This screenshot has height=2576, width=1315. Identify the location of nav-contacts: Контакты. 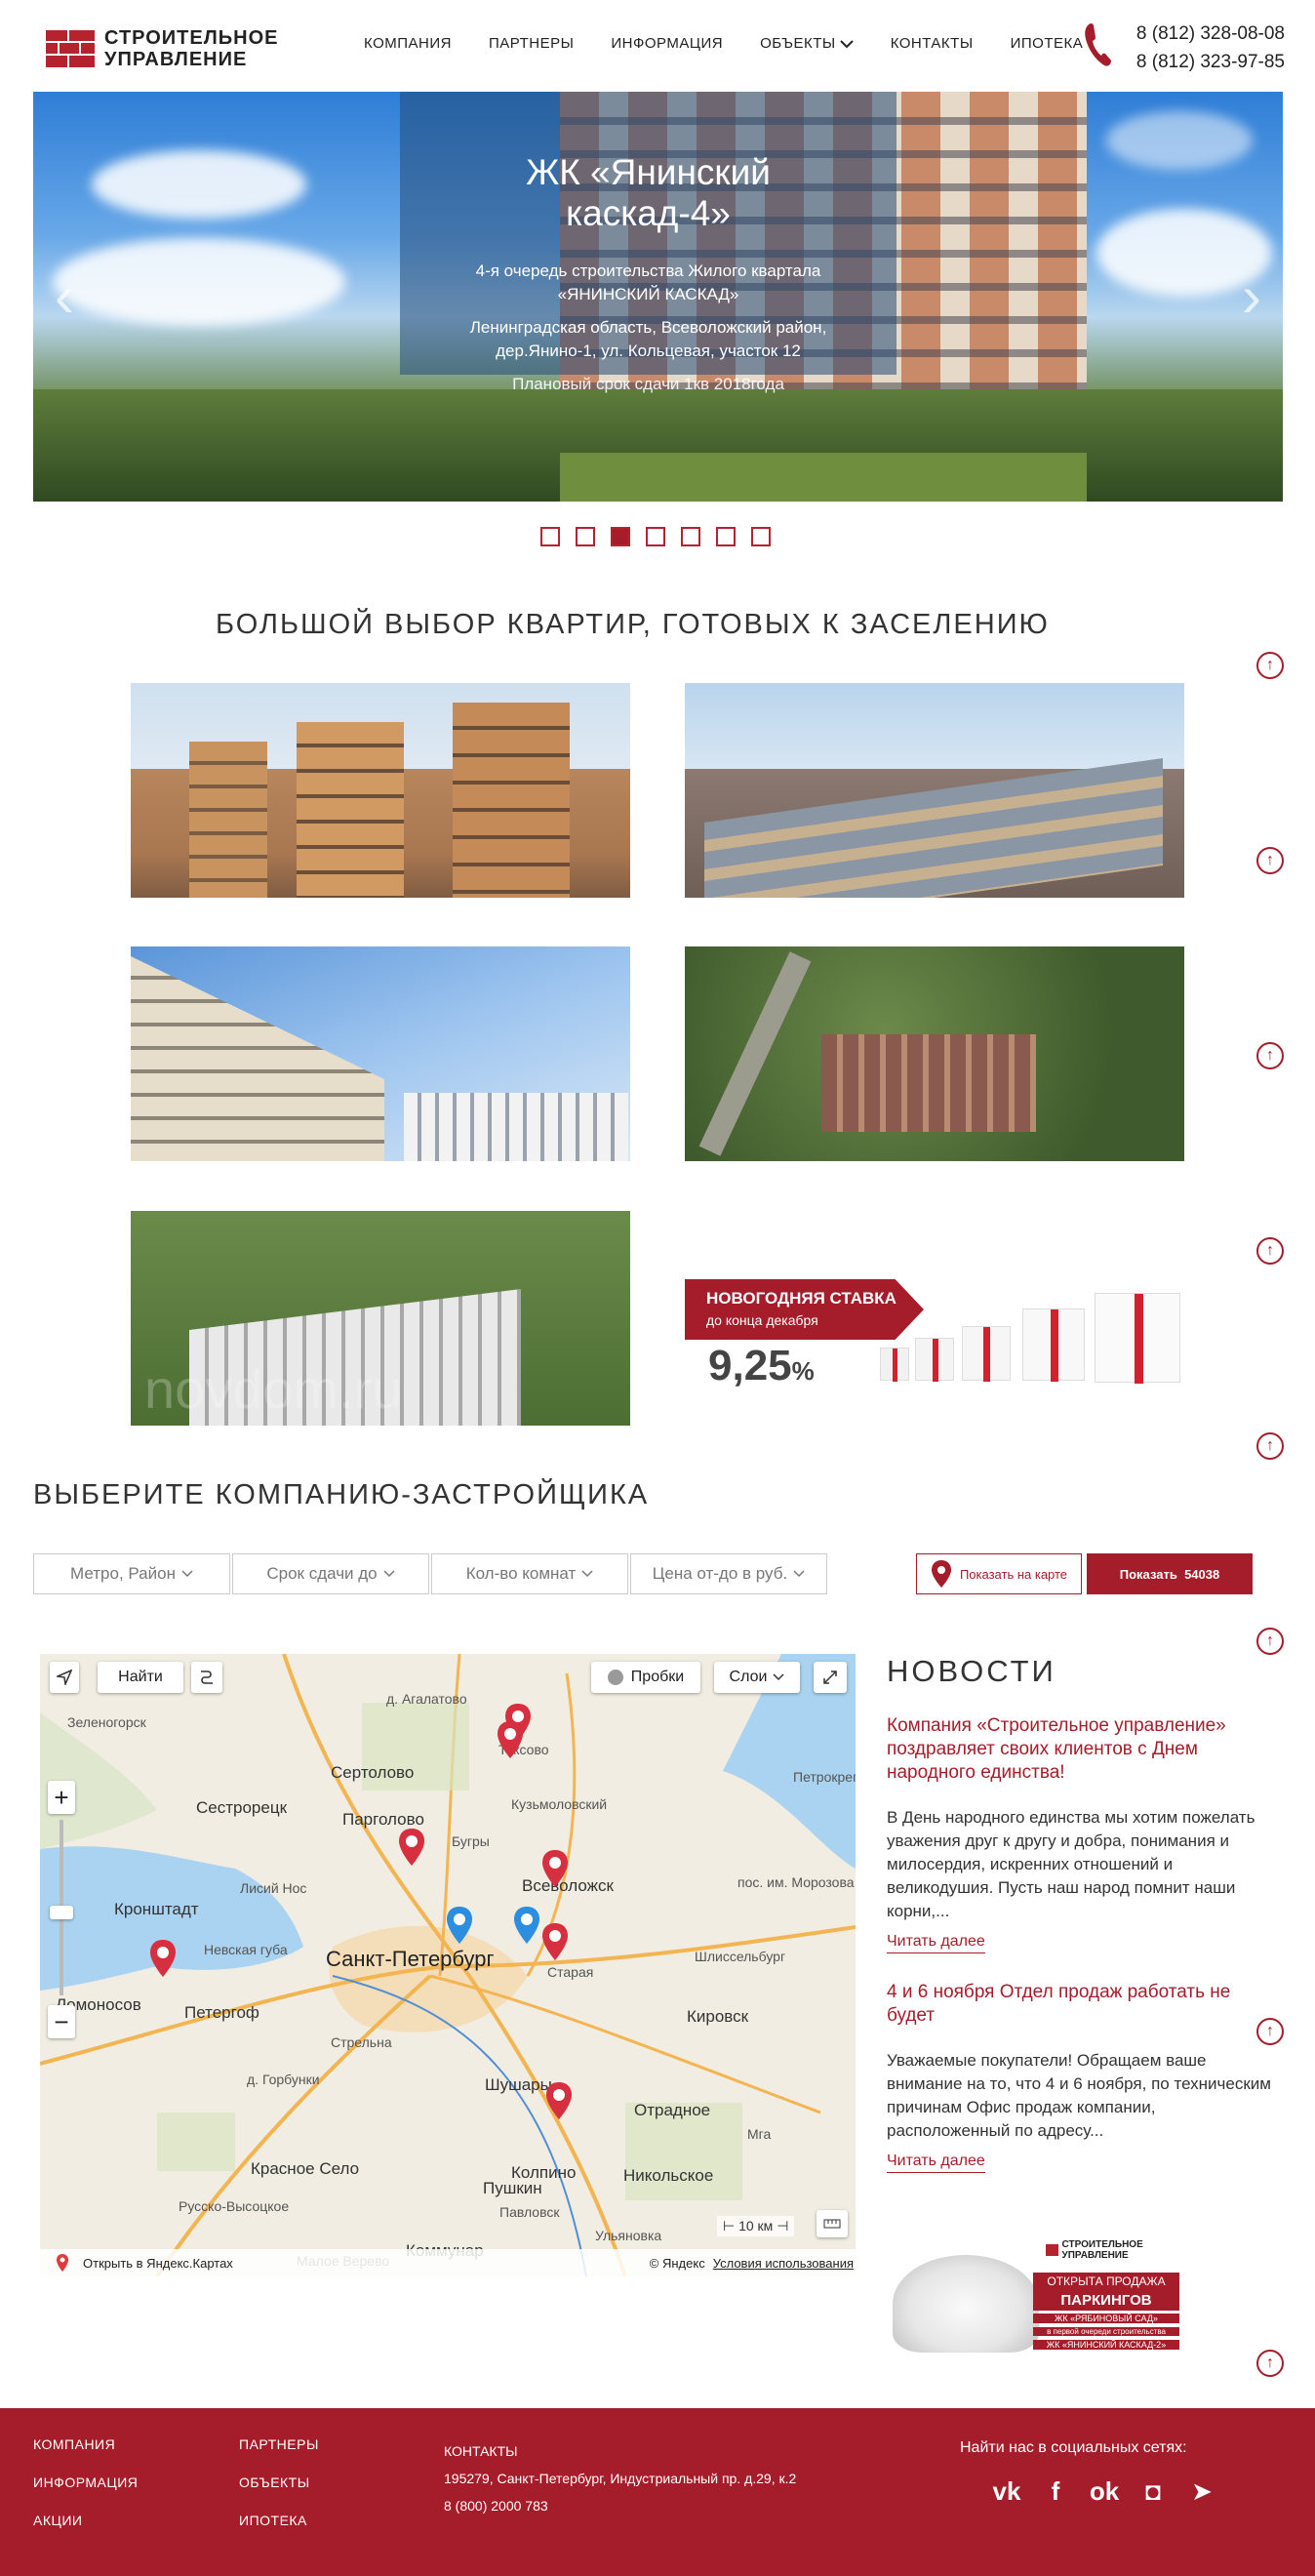
(932, 43).